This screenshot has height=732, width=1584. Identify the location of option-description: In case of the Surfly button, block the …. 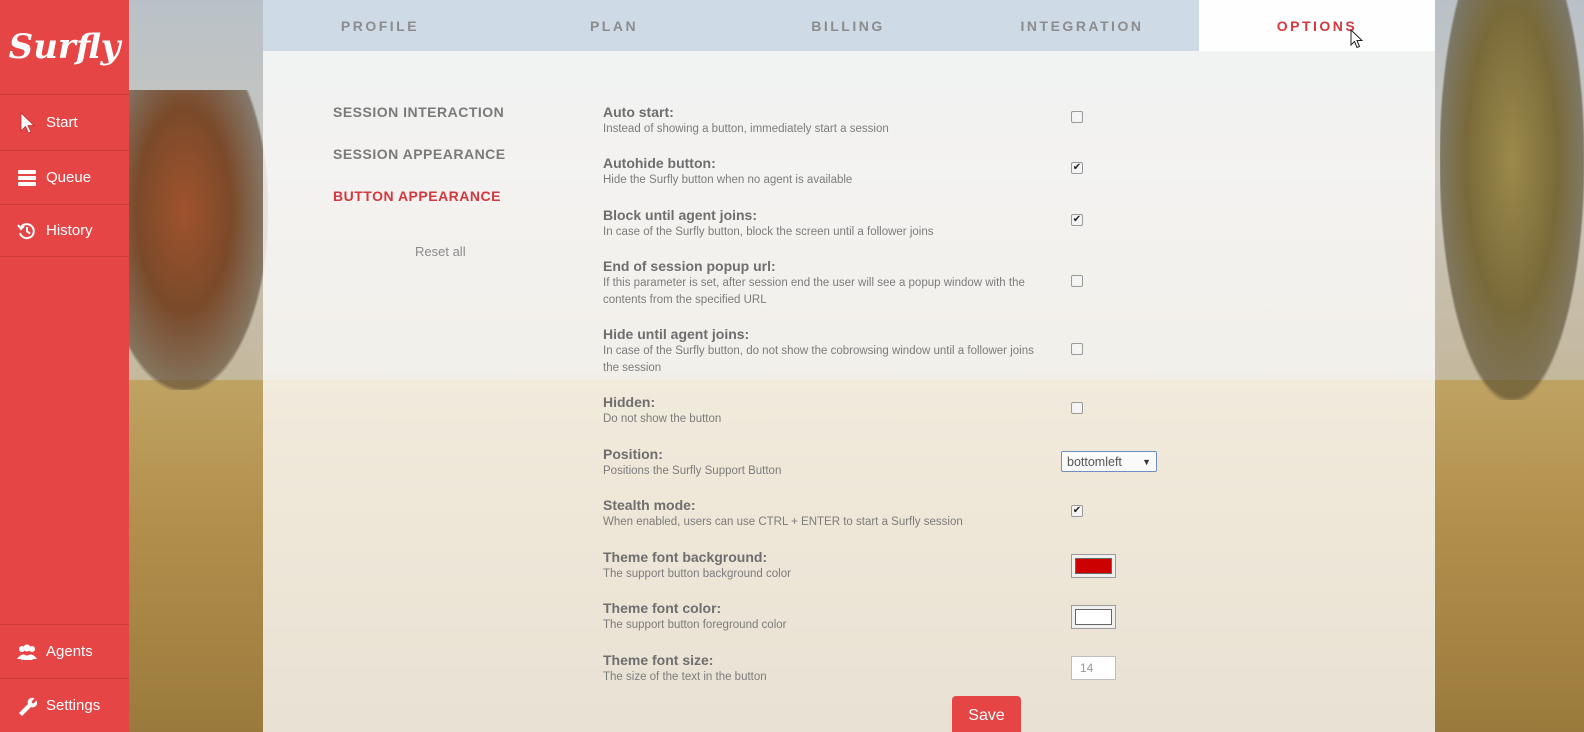
(768, 232).